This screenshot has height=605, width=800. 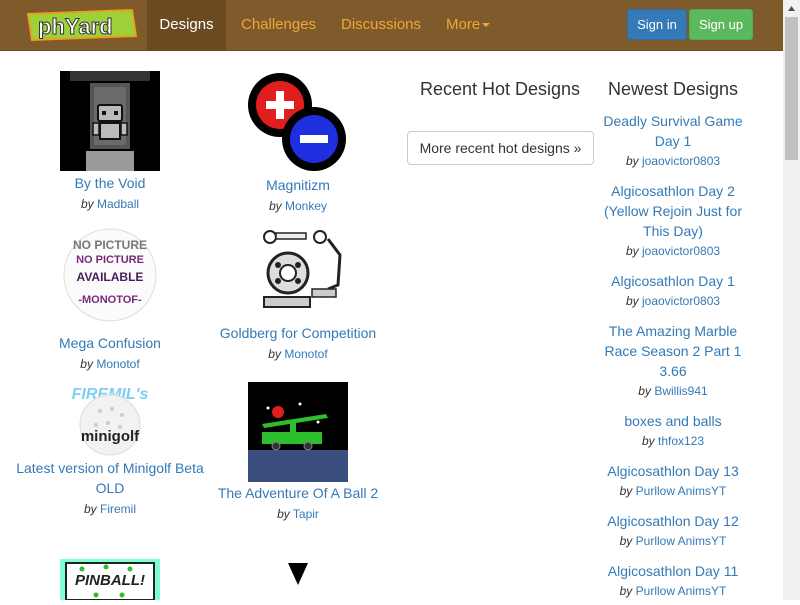 I want to click on vertical-scrollbar, so click(x=791, y=300).